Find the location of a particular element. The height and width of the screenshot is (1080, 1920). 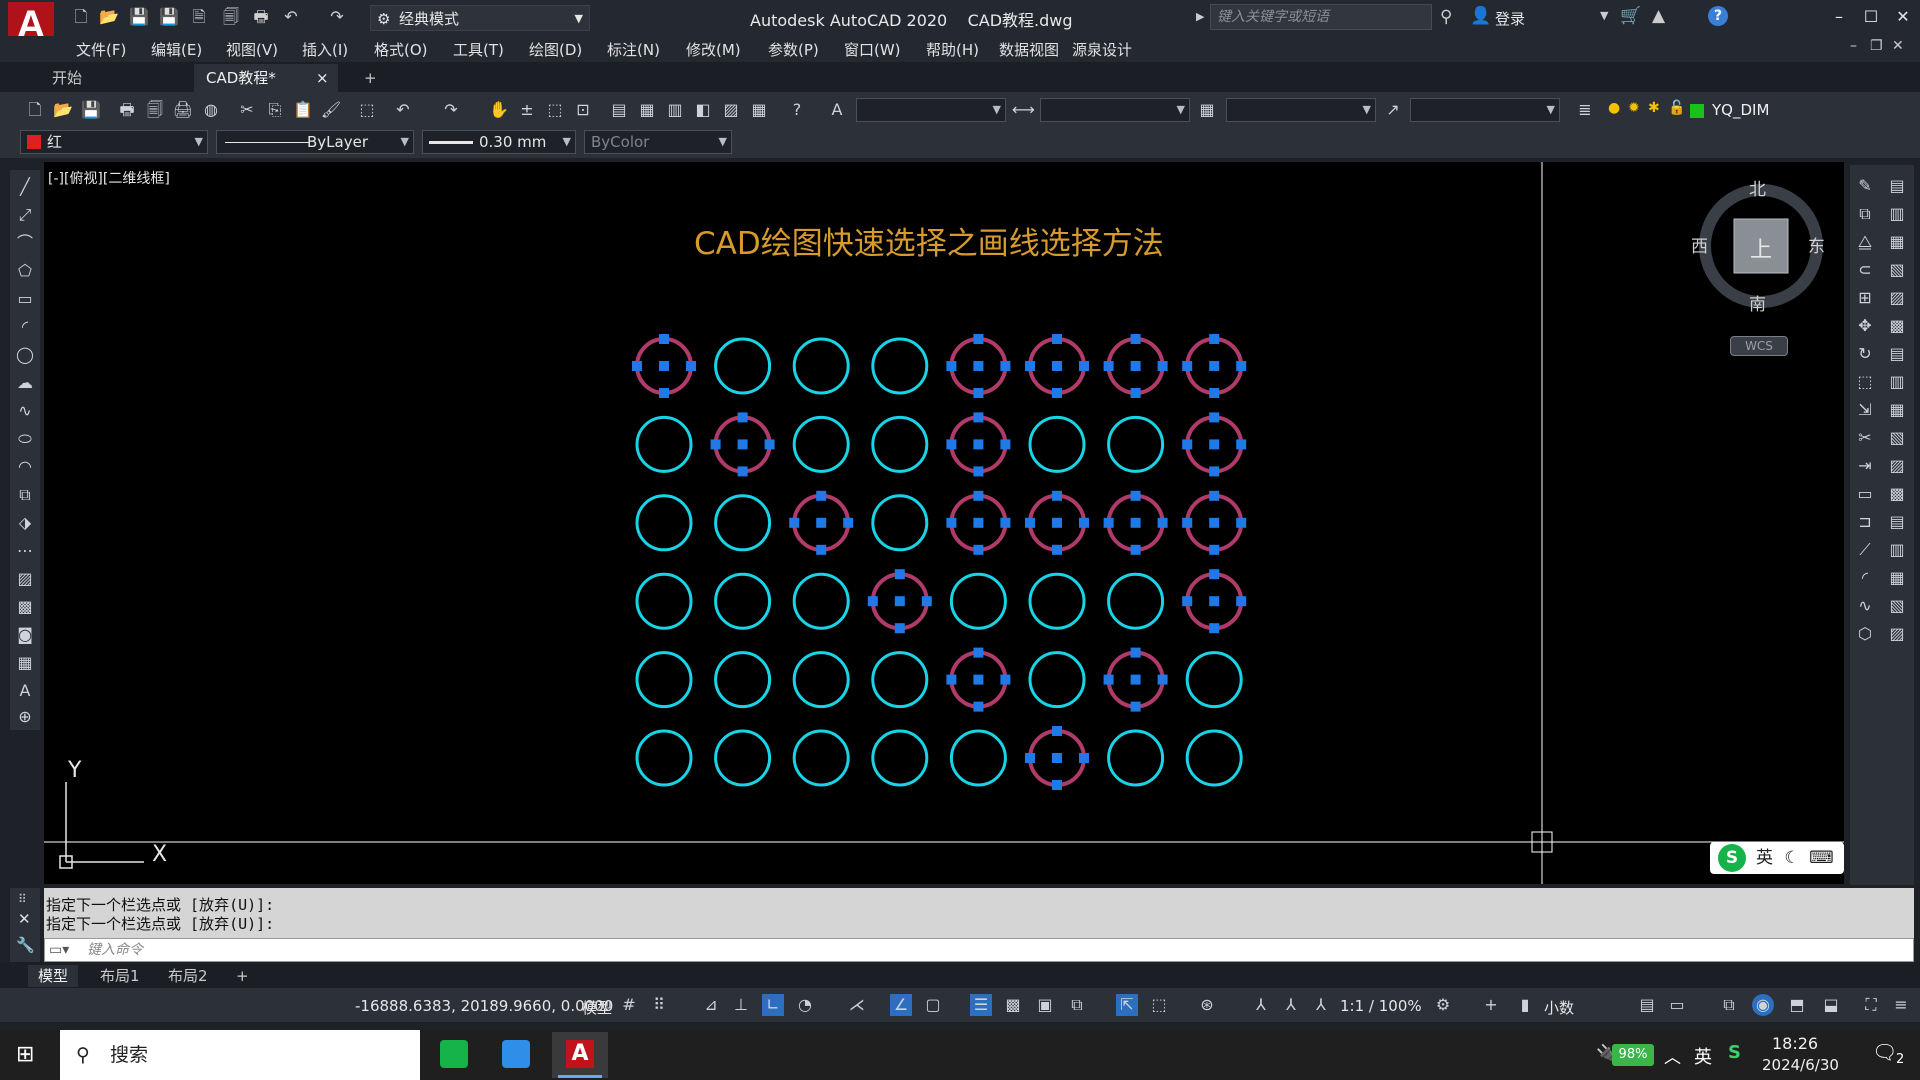

login-button: 登录 is located at coordinates (1510, 18).